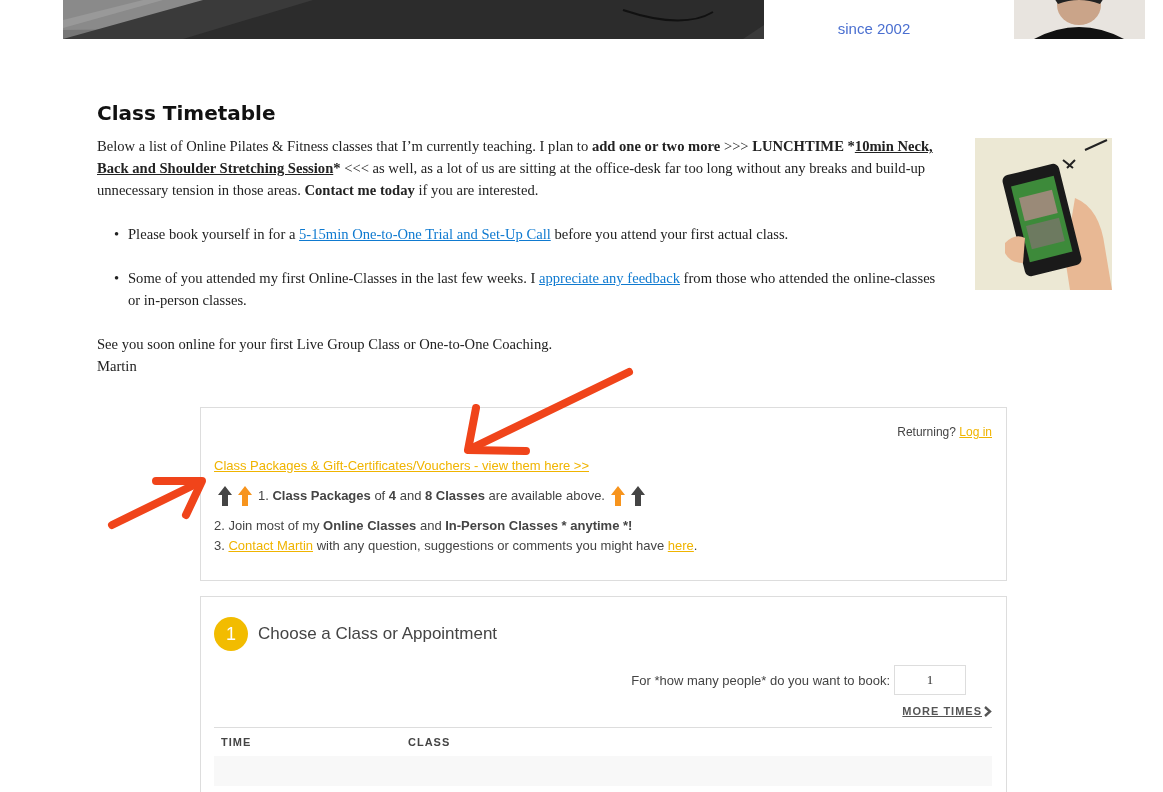 This screenshot has width=1163, height=792. I want to click on column-header: CLASS, so click(429, 742).